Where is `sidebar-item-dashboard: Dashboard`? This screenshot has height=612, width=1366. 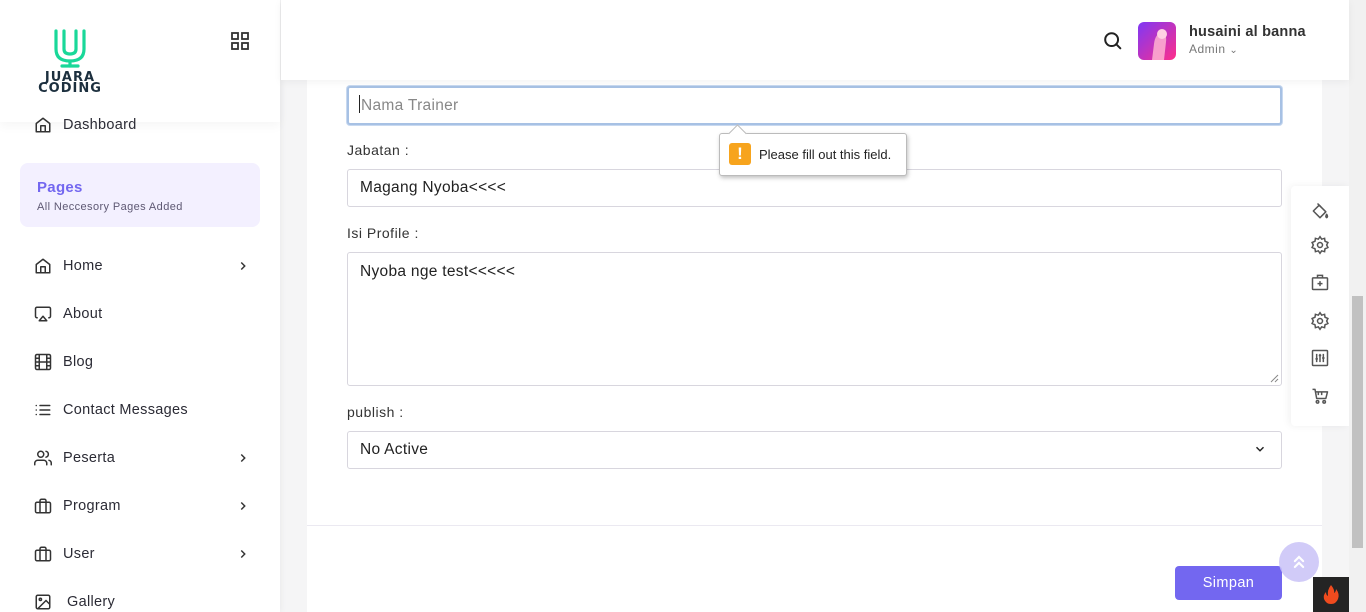
sidebar-item-dashboard: Dashboard is located at coordinates (142, 125).